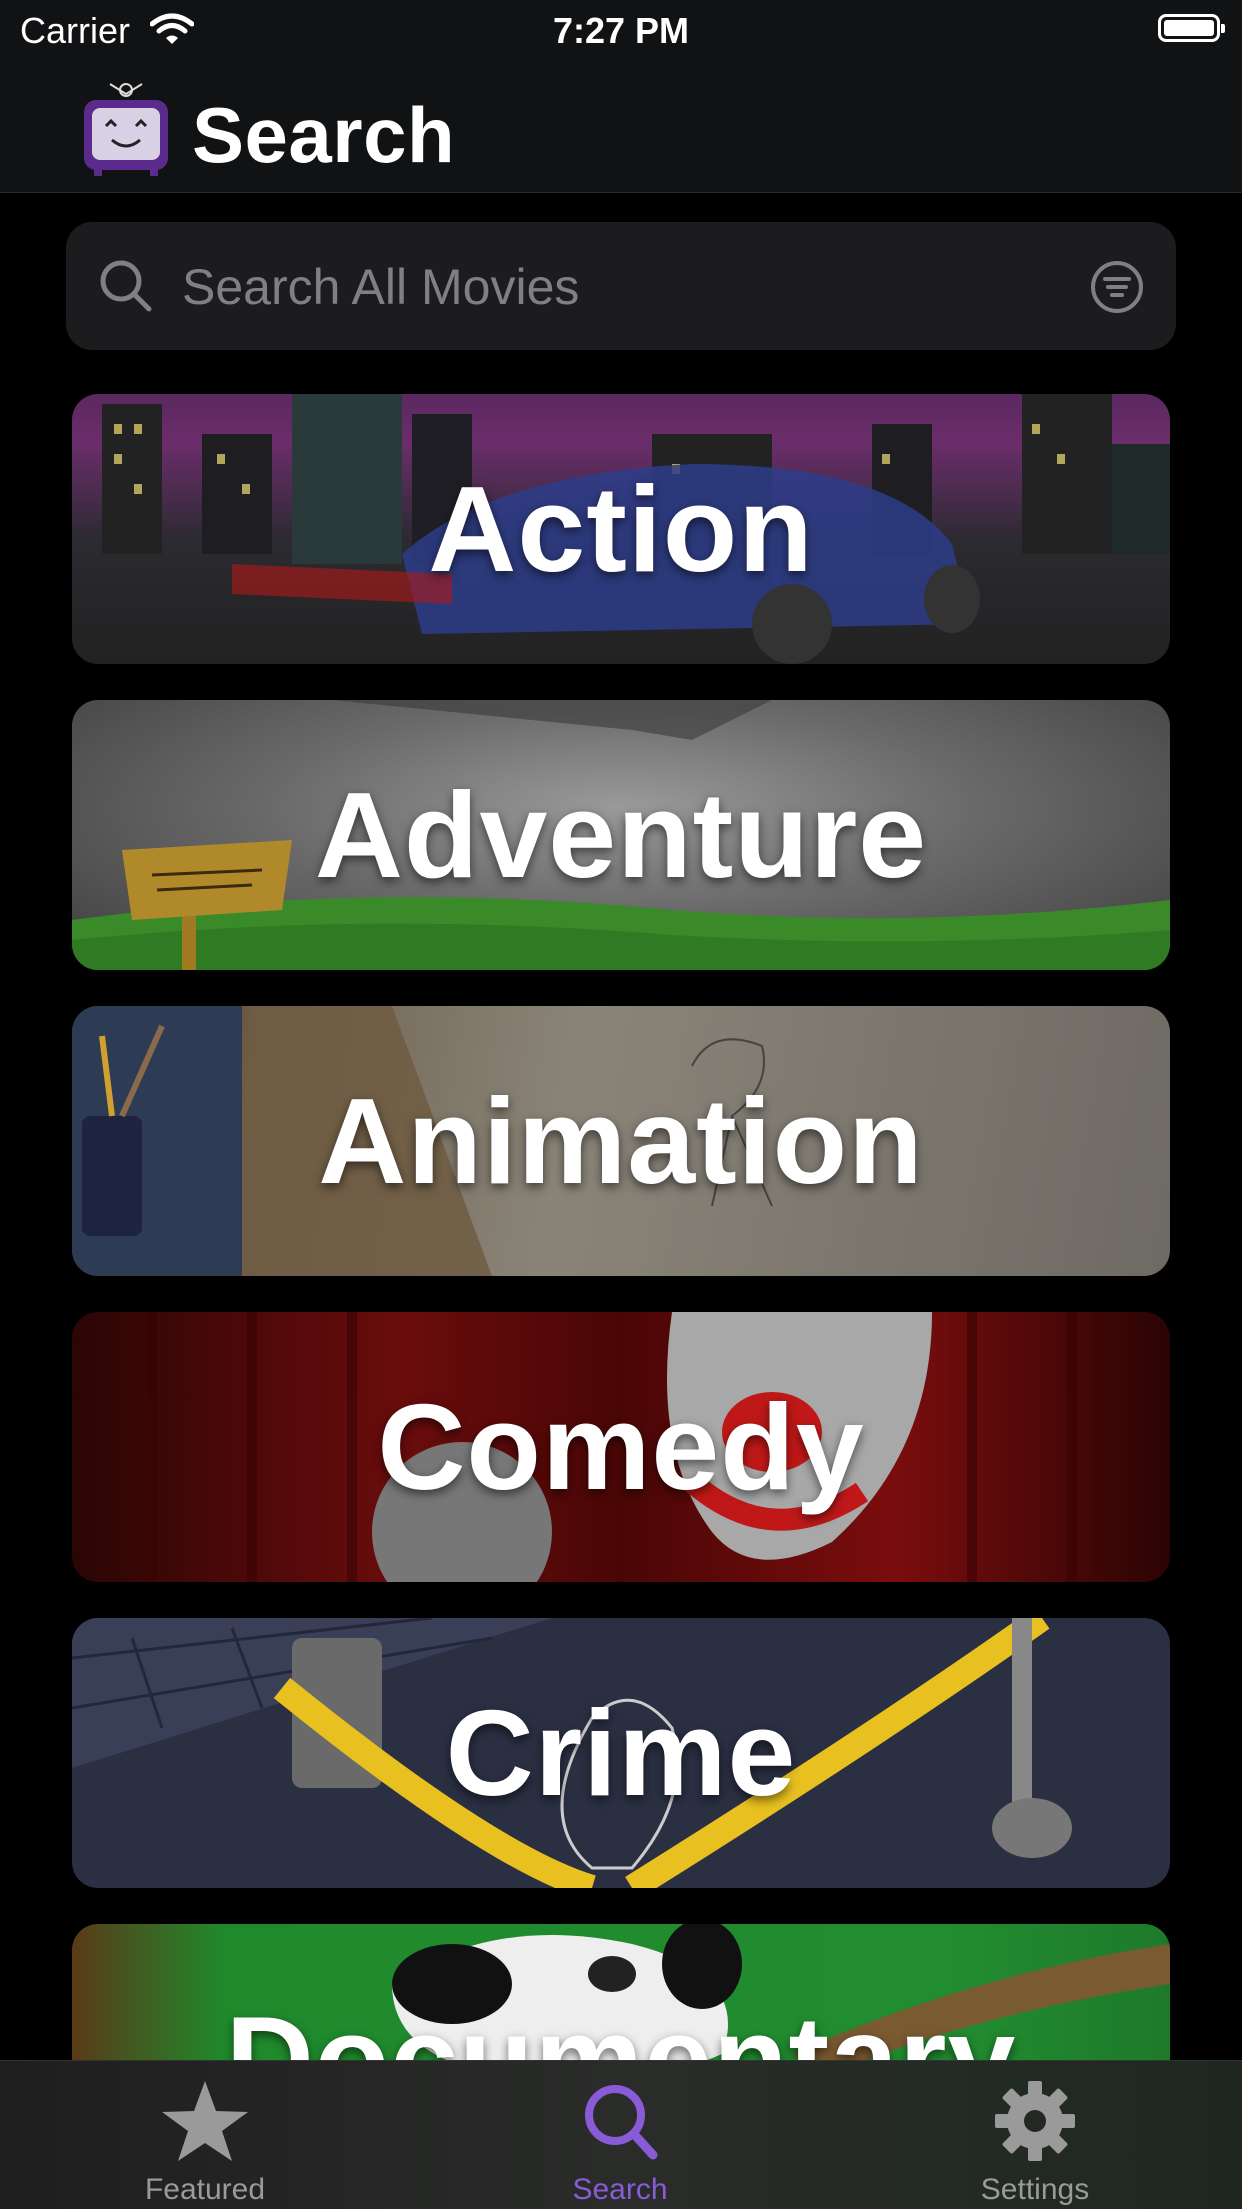 This screenshot has height=2209, width=1242. I want to click on tab-featured: Featured, so click(205, 2135).